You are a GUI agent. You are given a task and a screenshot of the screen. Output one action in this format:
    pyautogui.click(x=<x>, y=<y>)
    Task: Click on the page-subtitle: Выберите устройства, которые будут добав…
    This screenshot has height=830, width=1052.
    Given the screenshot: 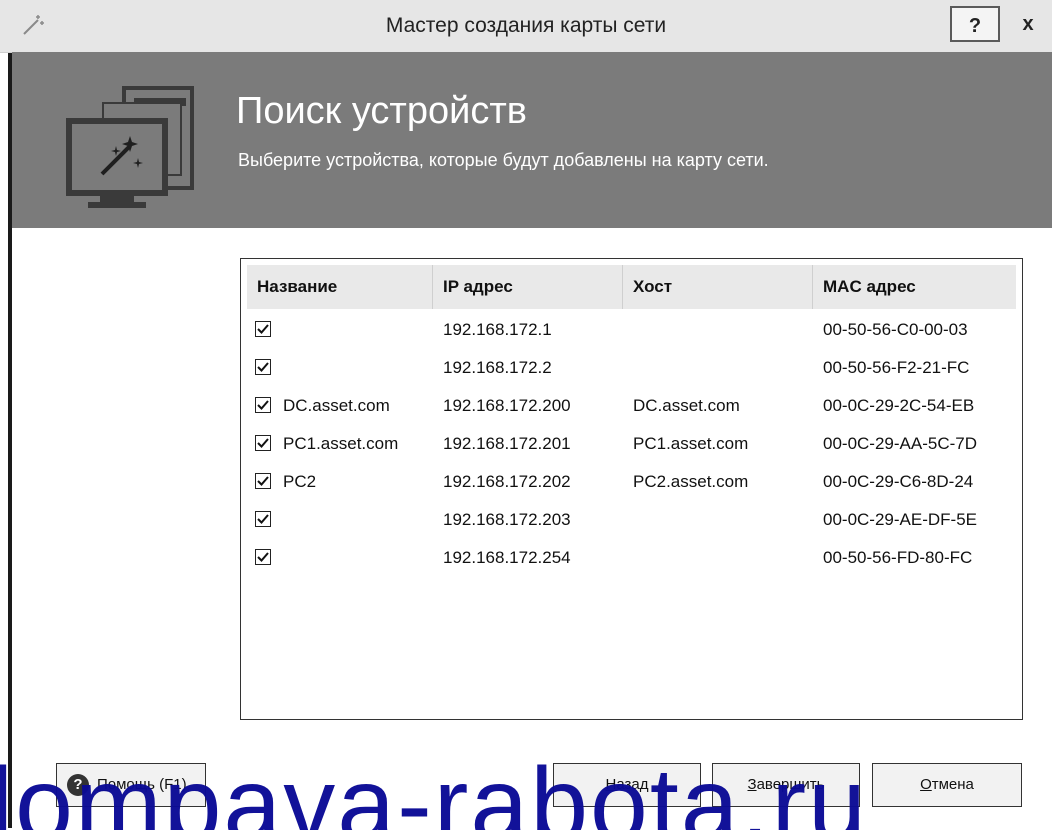 What is the action you would take?
    pyautogui.click(x=503, y=160)
    